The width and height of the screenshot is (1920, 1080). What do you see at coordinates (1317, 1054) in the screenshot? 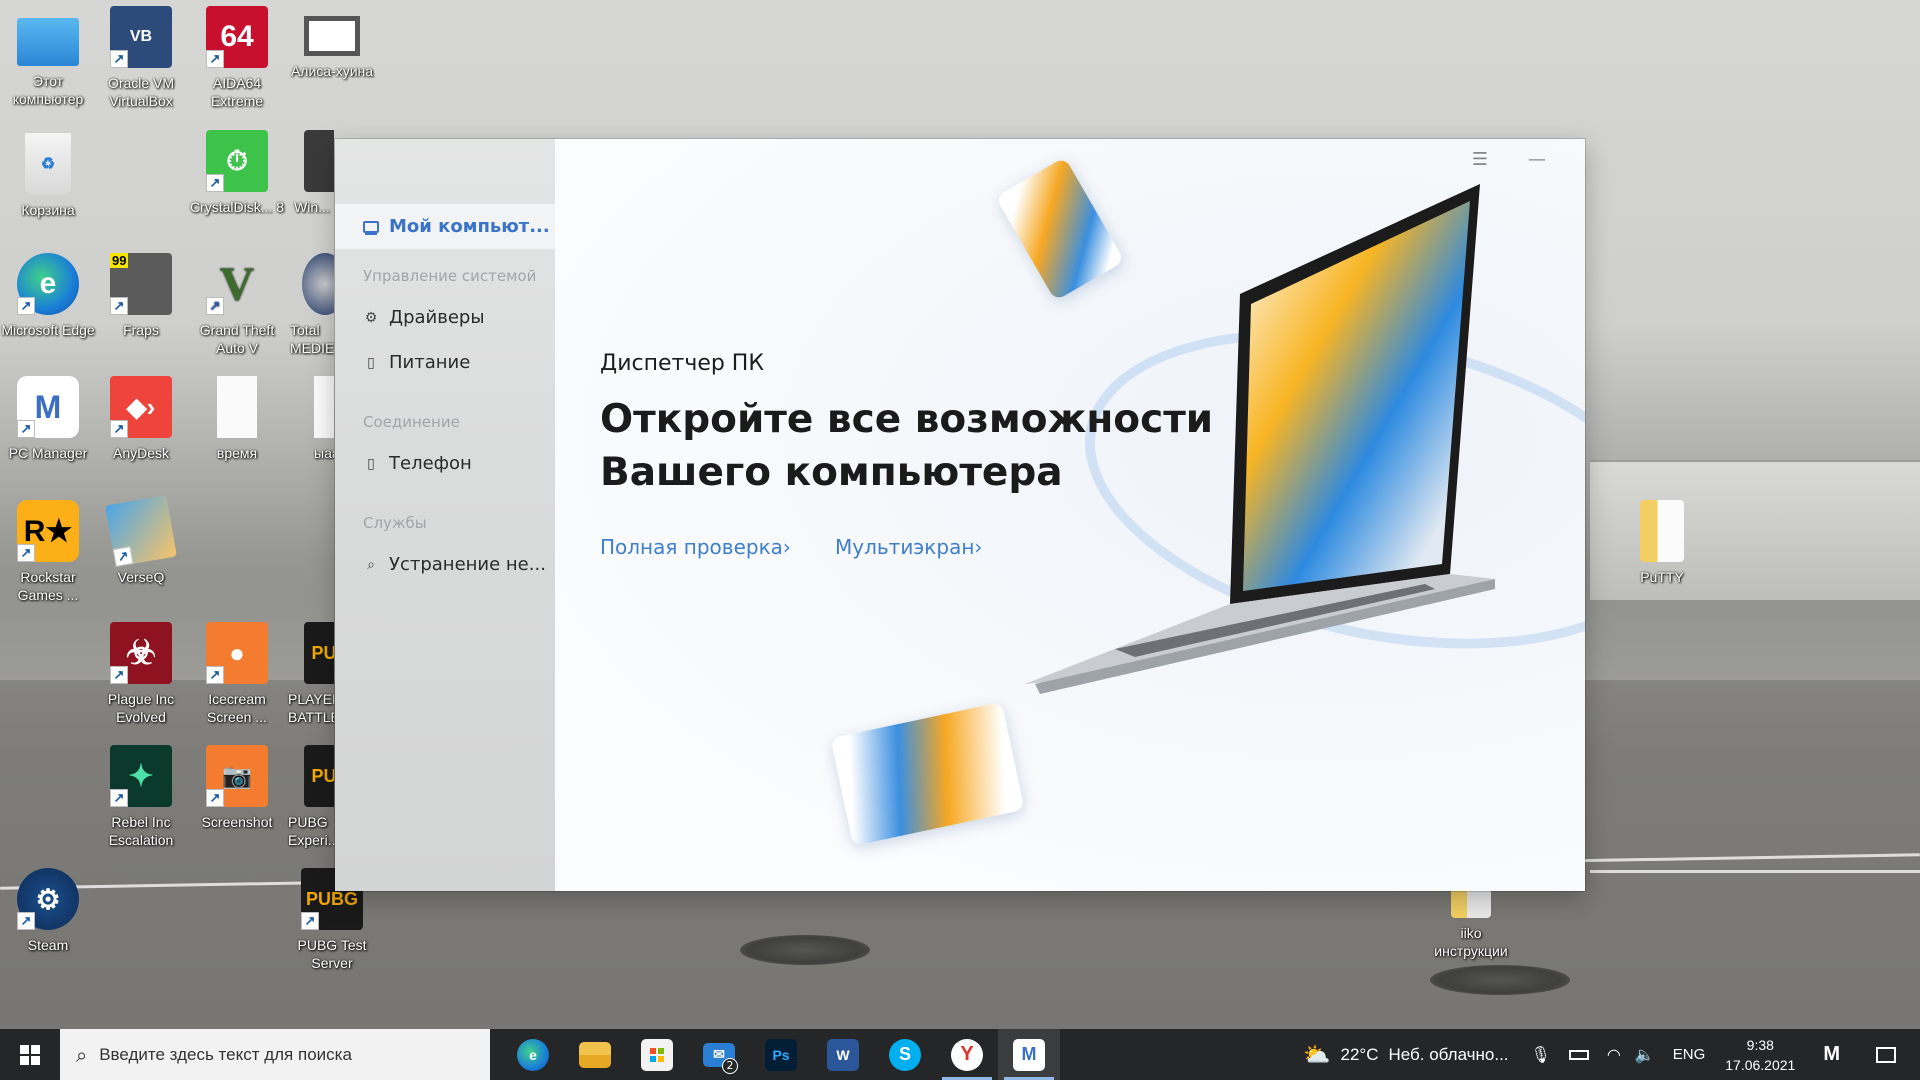
I see `partly-cloudy-icon: ⛅` at bounding box center [1317, 1054].